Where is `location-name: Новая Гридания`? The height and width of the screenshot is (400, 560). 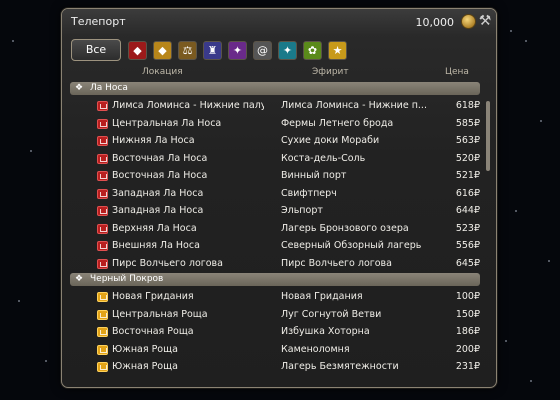 location-name: Новая Гридания is located at coordinates (153, 296).